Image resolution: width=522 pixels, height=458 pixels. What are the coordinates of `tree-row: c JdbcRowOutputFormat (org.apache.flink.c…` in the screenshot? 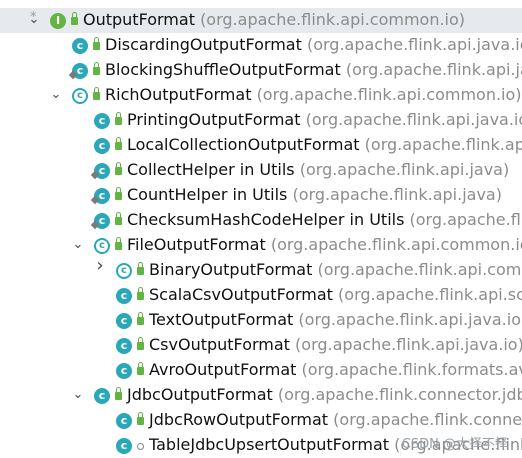 It's located at (261, 420).